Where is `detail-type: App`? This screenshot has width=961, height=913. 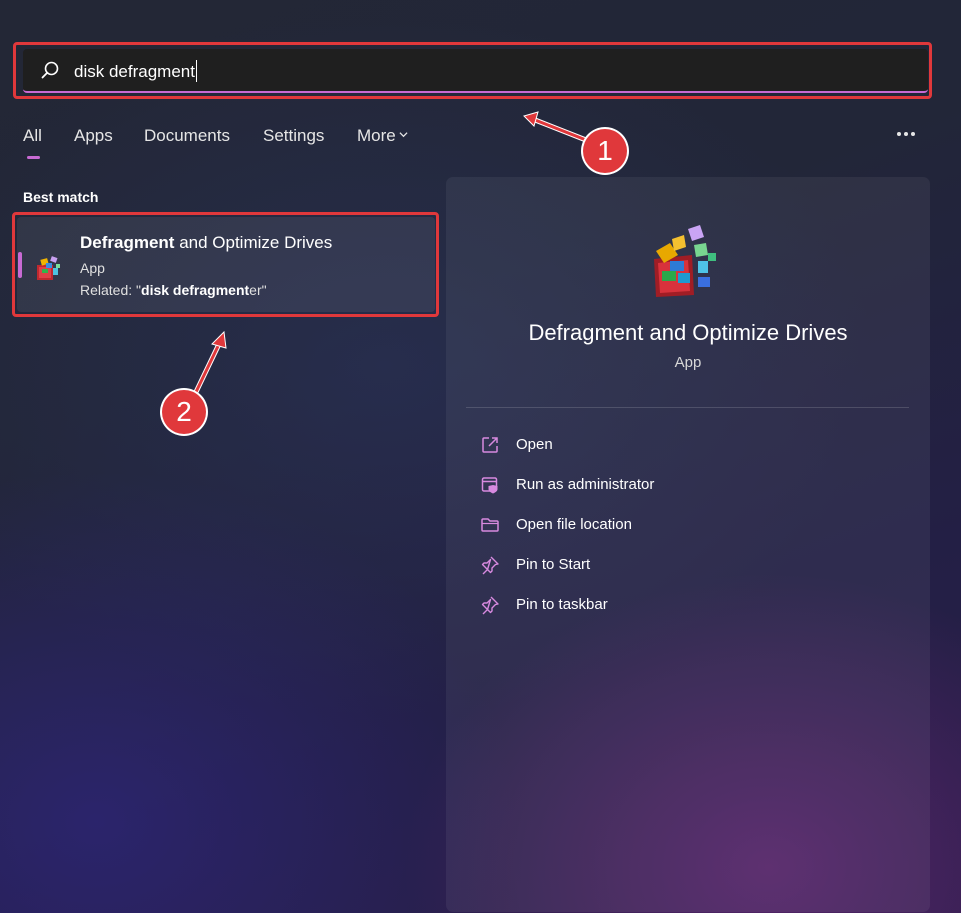
detail-type: App is located at coordinates (688, 362).